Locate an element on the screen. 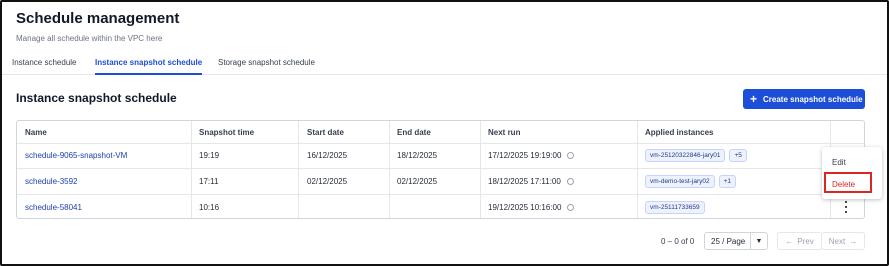  page-title: Schedule management is located at coordinates (98, 18).